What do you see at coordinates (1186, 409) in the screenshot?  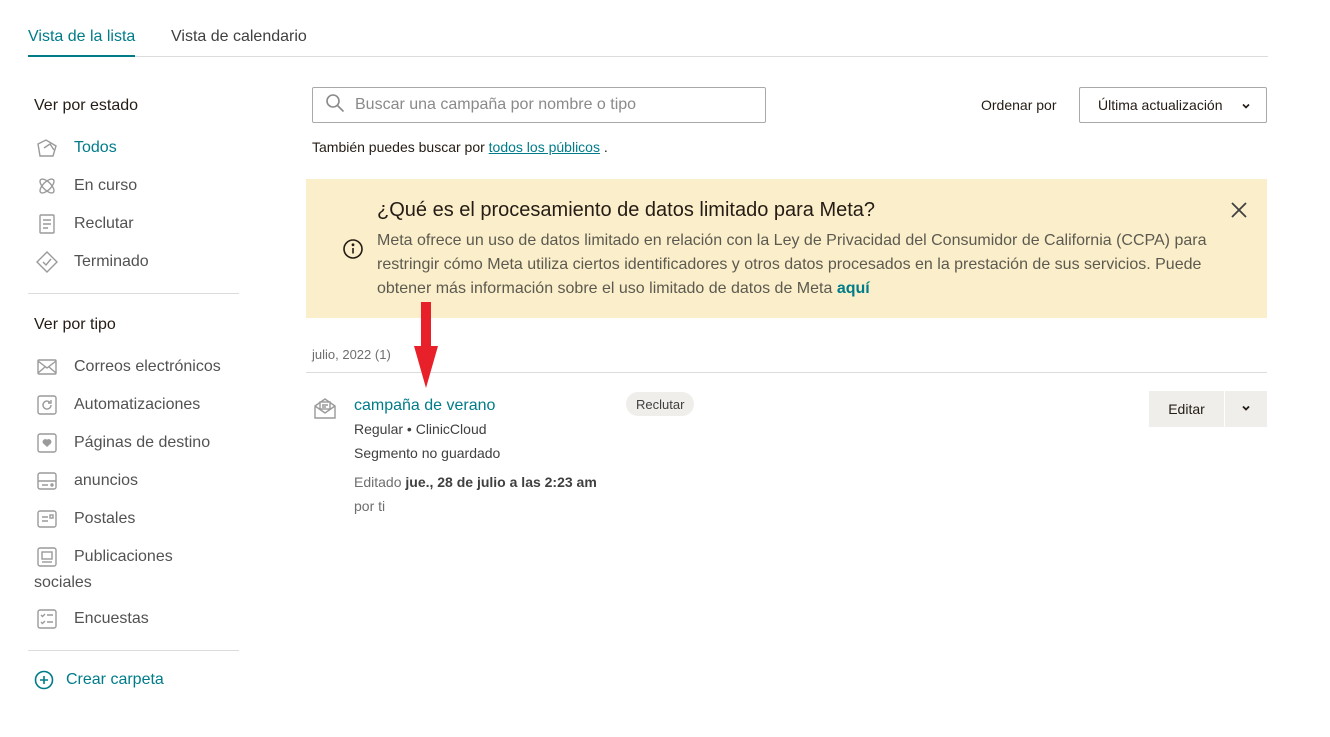 I see `edit-button: Editar` at bounding box center [1186, 409].